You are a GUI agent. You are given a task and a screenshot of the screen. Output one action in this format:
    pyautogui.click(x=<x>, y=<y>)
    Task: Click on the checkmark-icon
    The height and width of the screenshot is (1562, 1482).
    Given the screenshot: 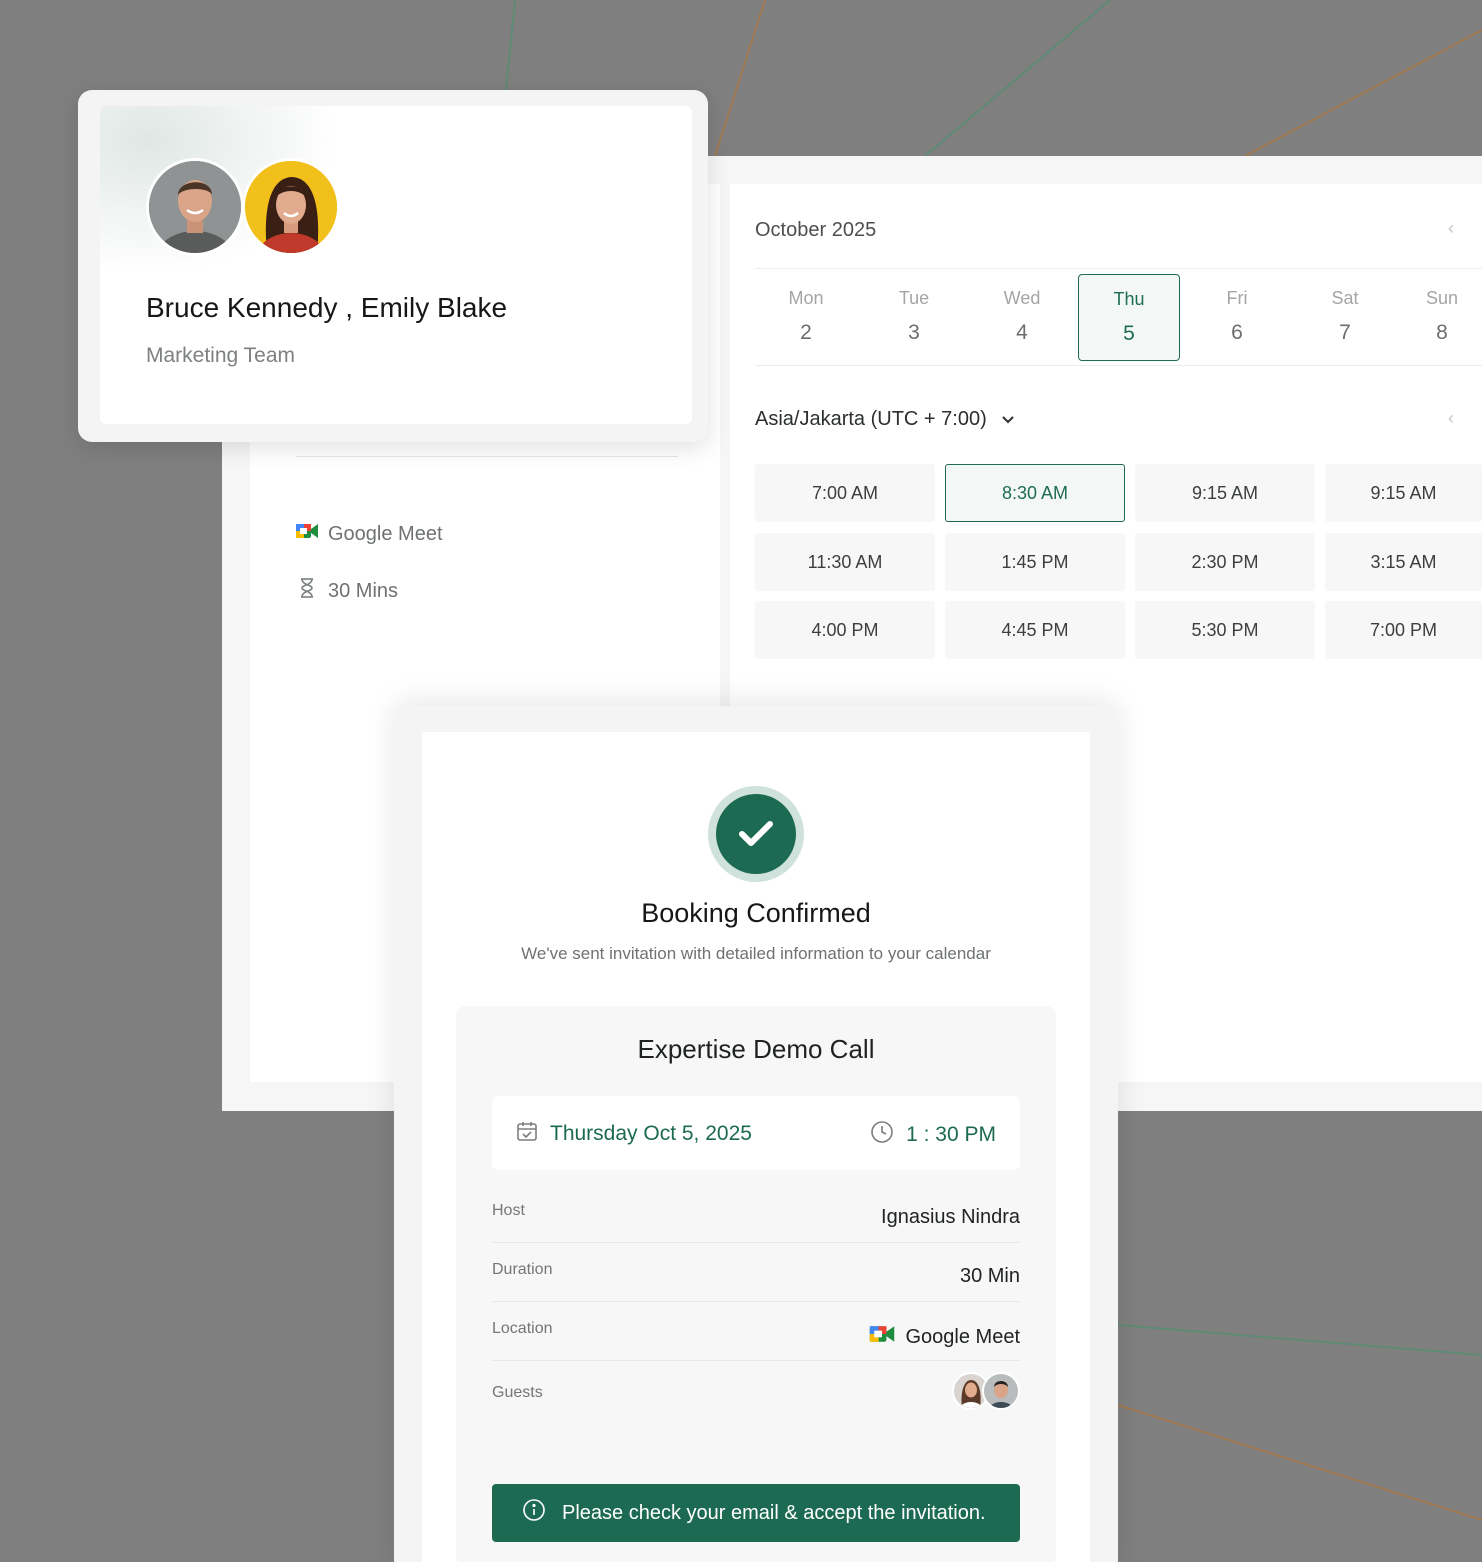 What is the action you would take?
    pyautogui.click(x=756, y=834)
    